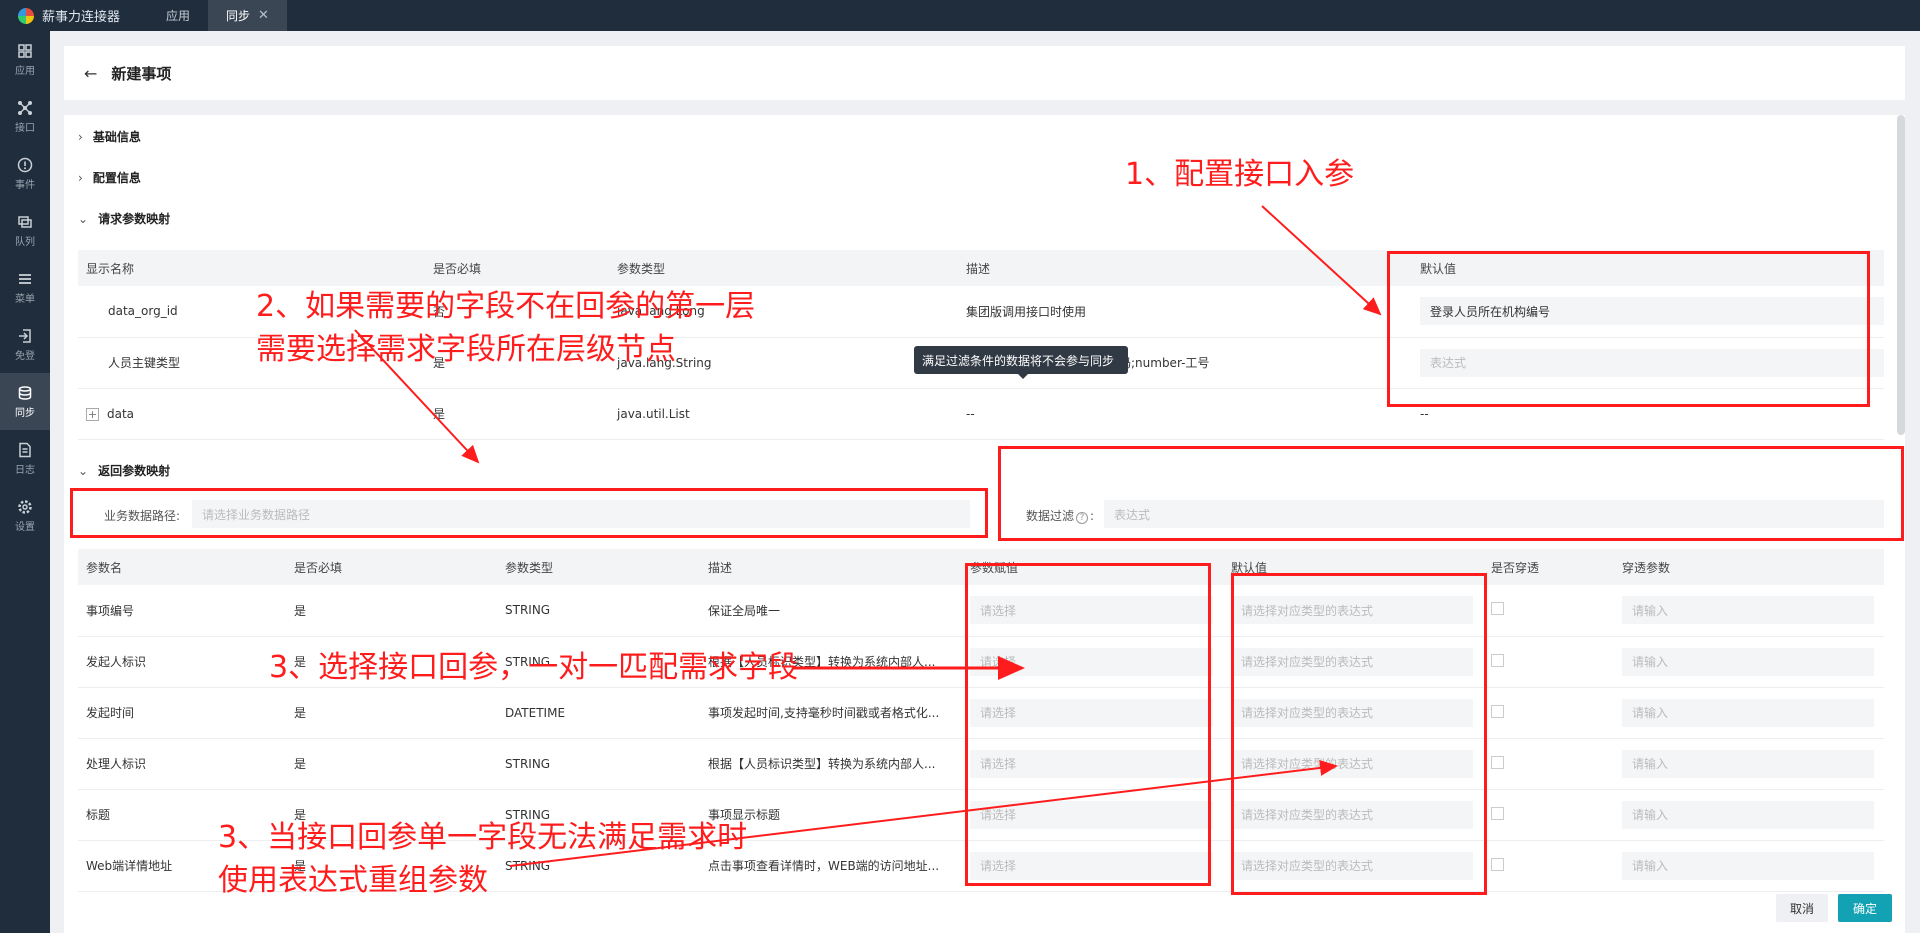  I want to click on annotation-text-4b: 使用表达式重组参数, so click(353, 880).